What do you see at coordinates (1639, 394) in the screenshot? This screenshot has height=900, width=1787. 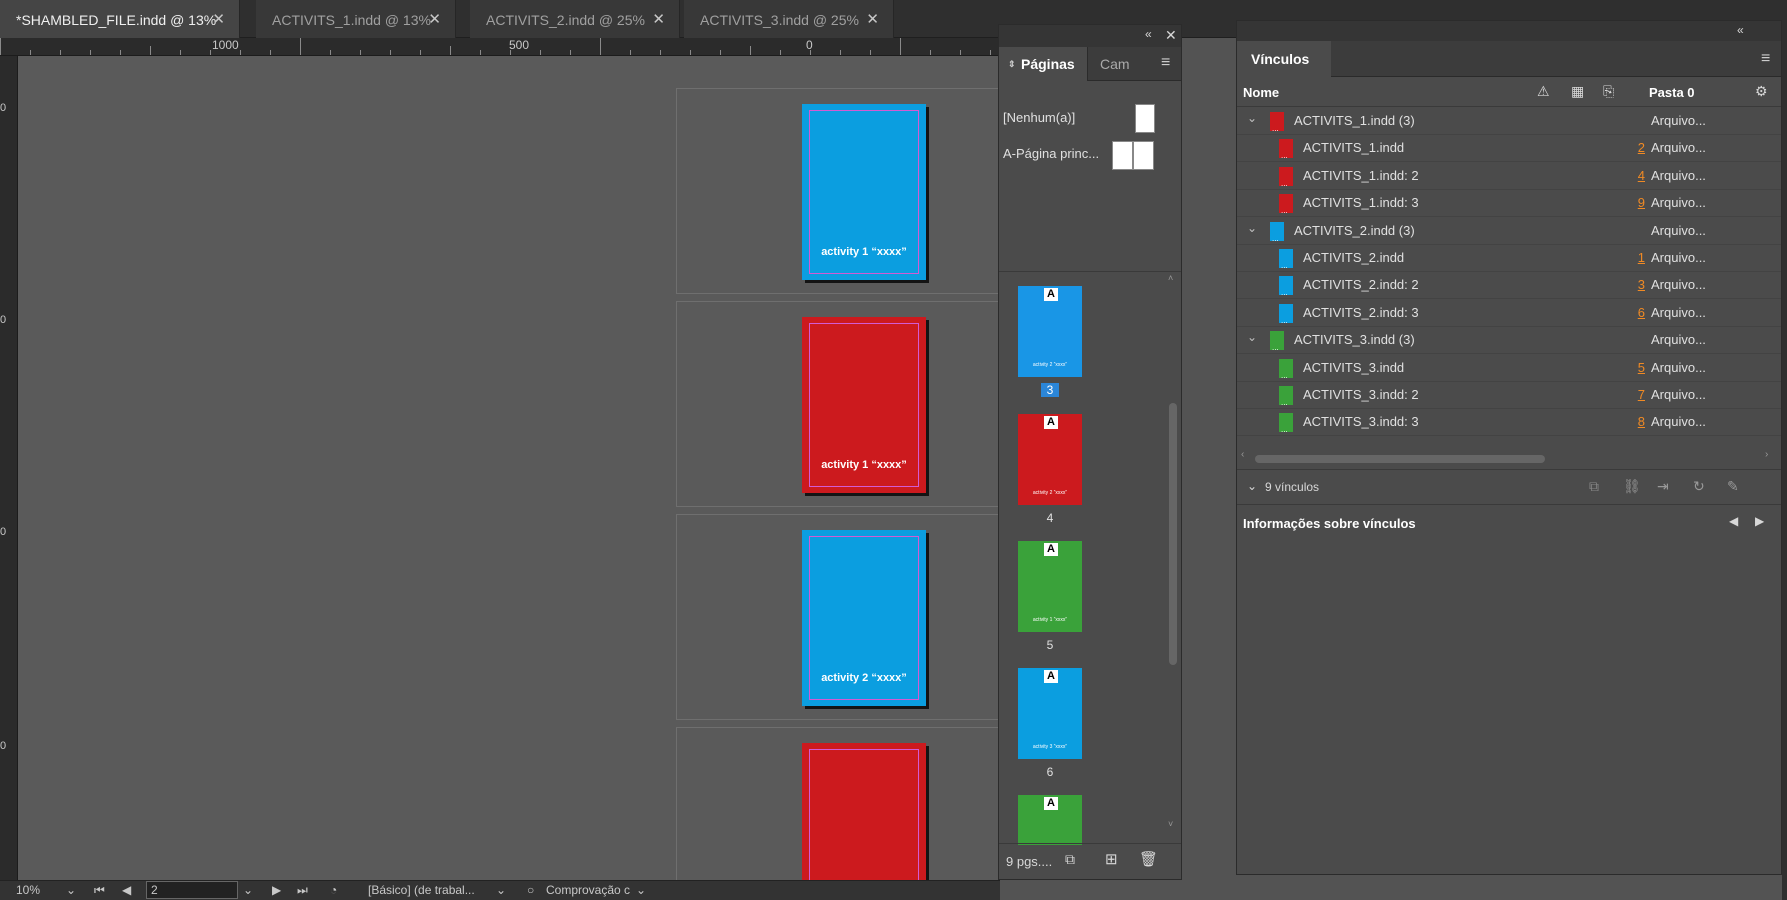 I see `link-page-number: 7` at bounding box center [1639, 394].